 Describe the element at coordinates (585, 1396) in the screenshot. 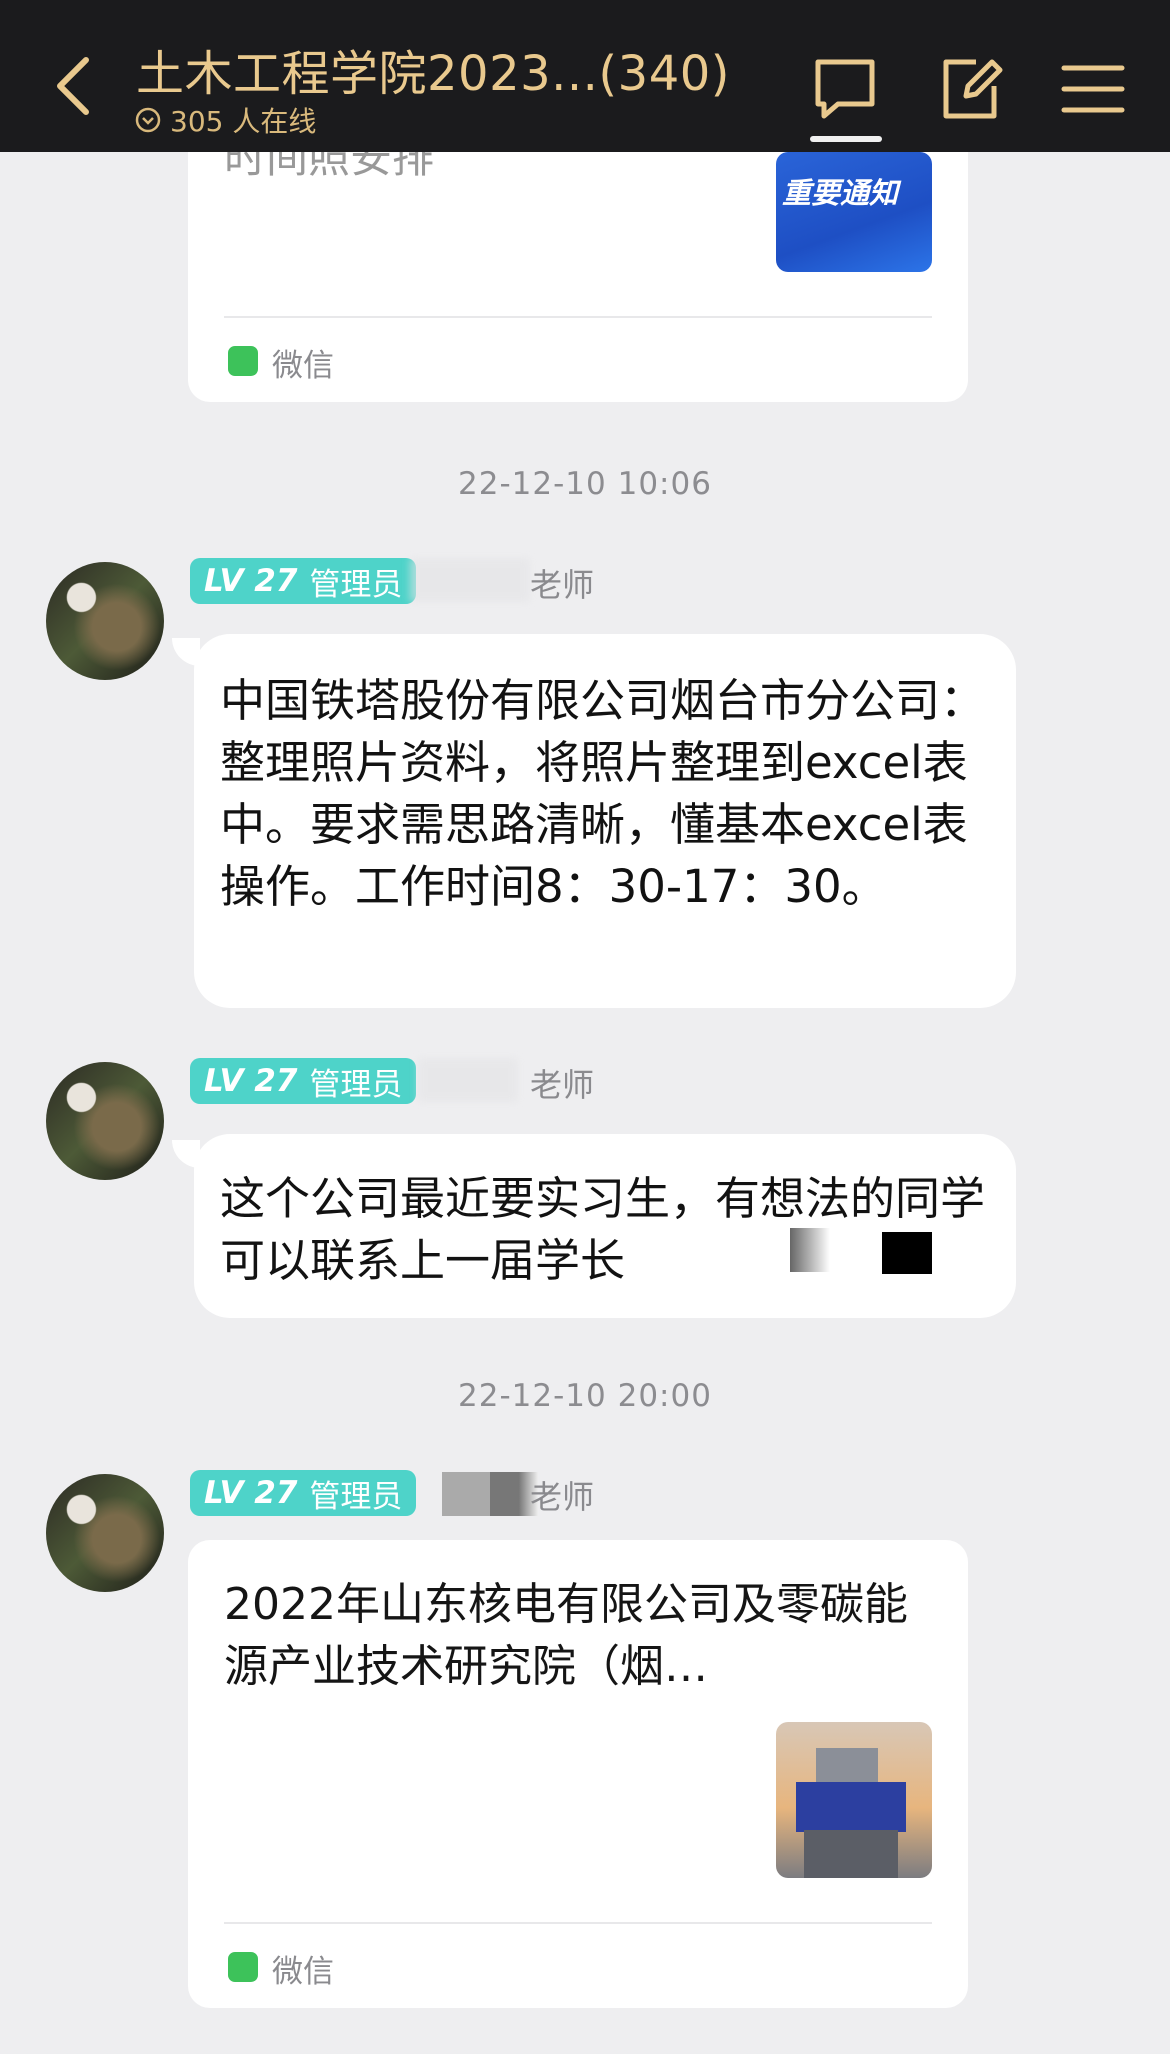

I see `timestamp: 22-12-10 20:00` at that location.